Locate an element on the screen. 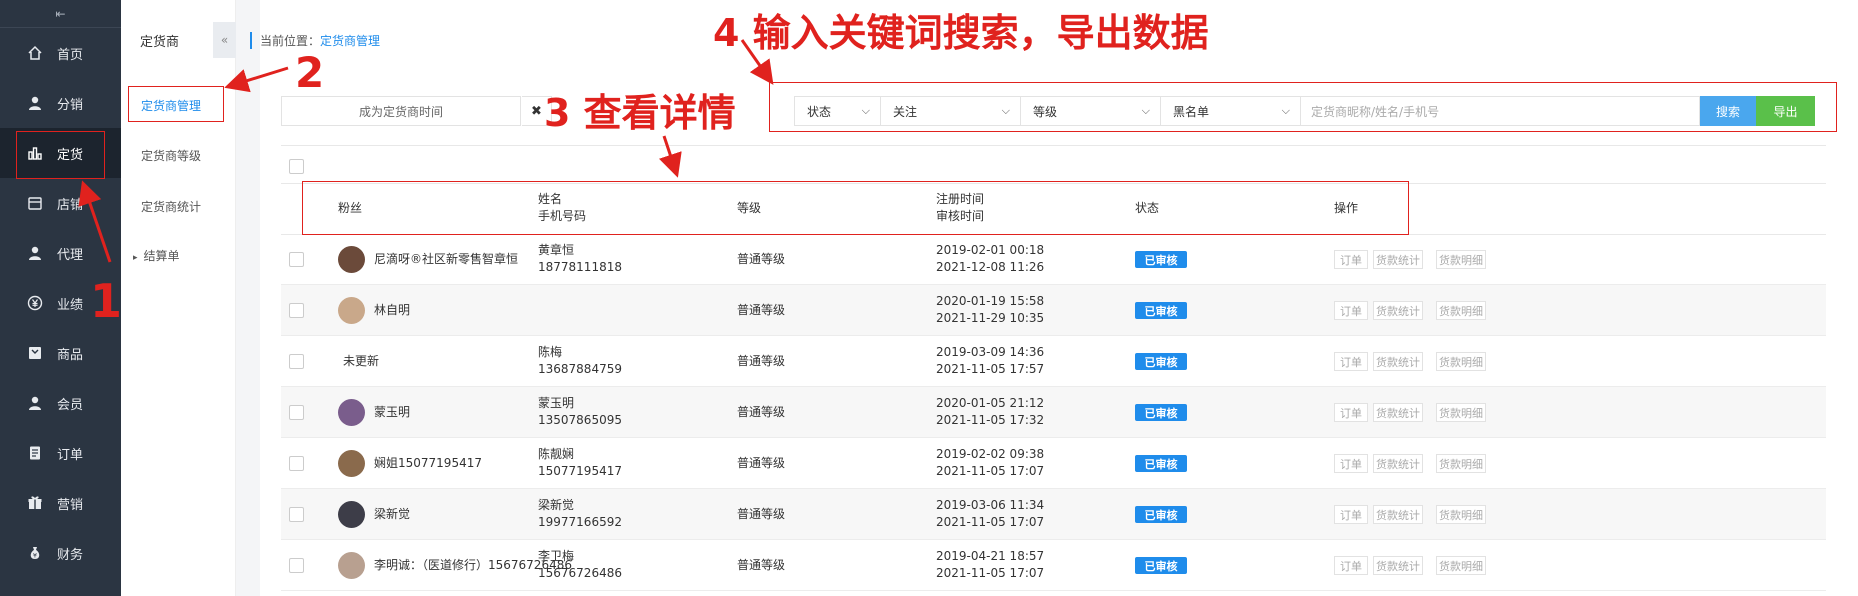 The image size is (1858, 596). annotation-arrows is located at coordinates (426, 151).